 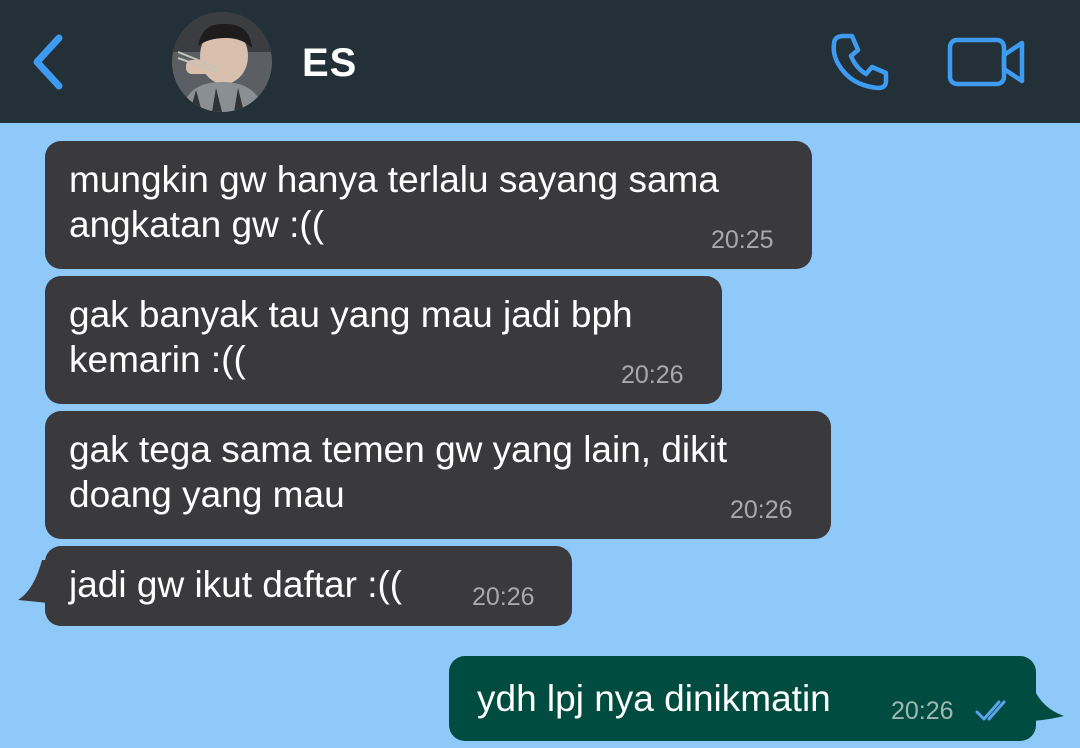 I want to click on incoming-message: jadi gw ikut daftar :(( 20:26, so click(x=308, y=586).